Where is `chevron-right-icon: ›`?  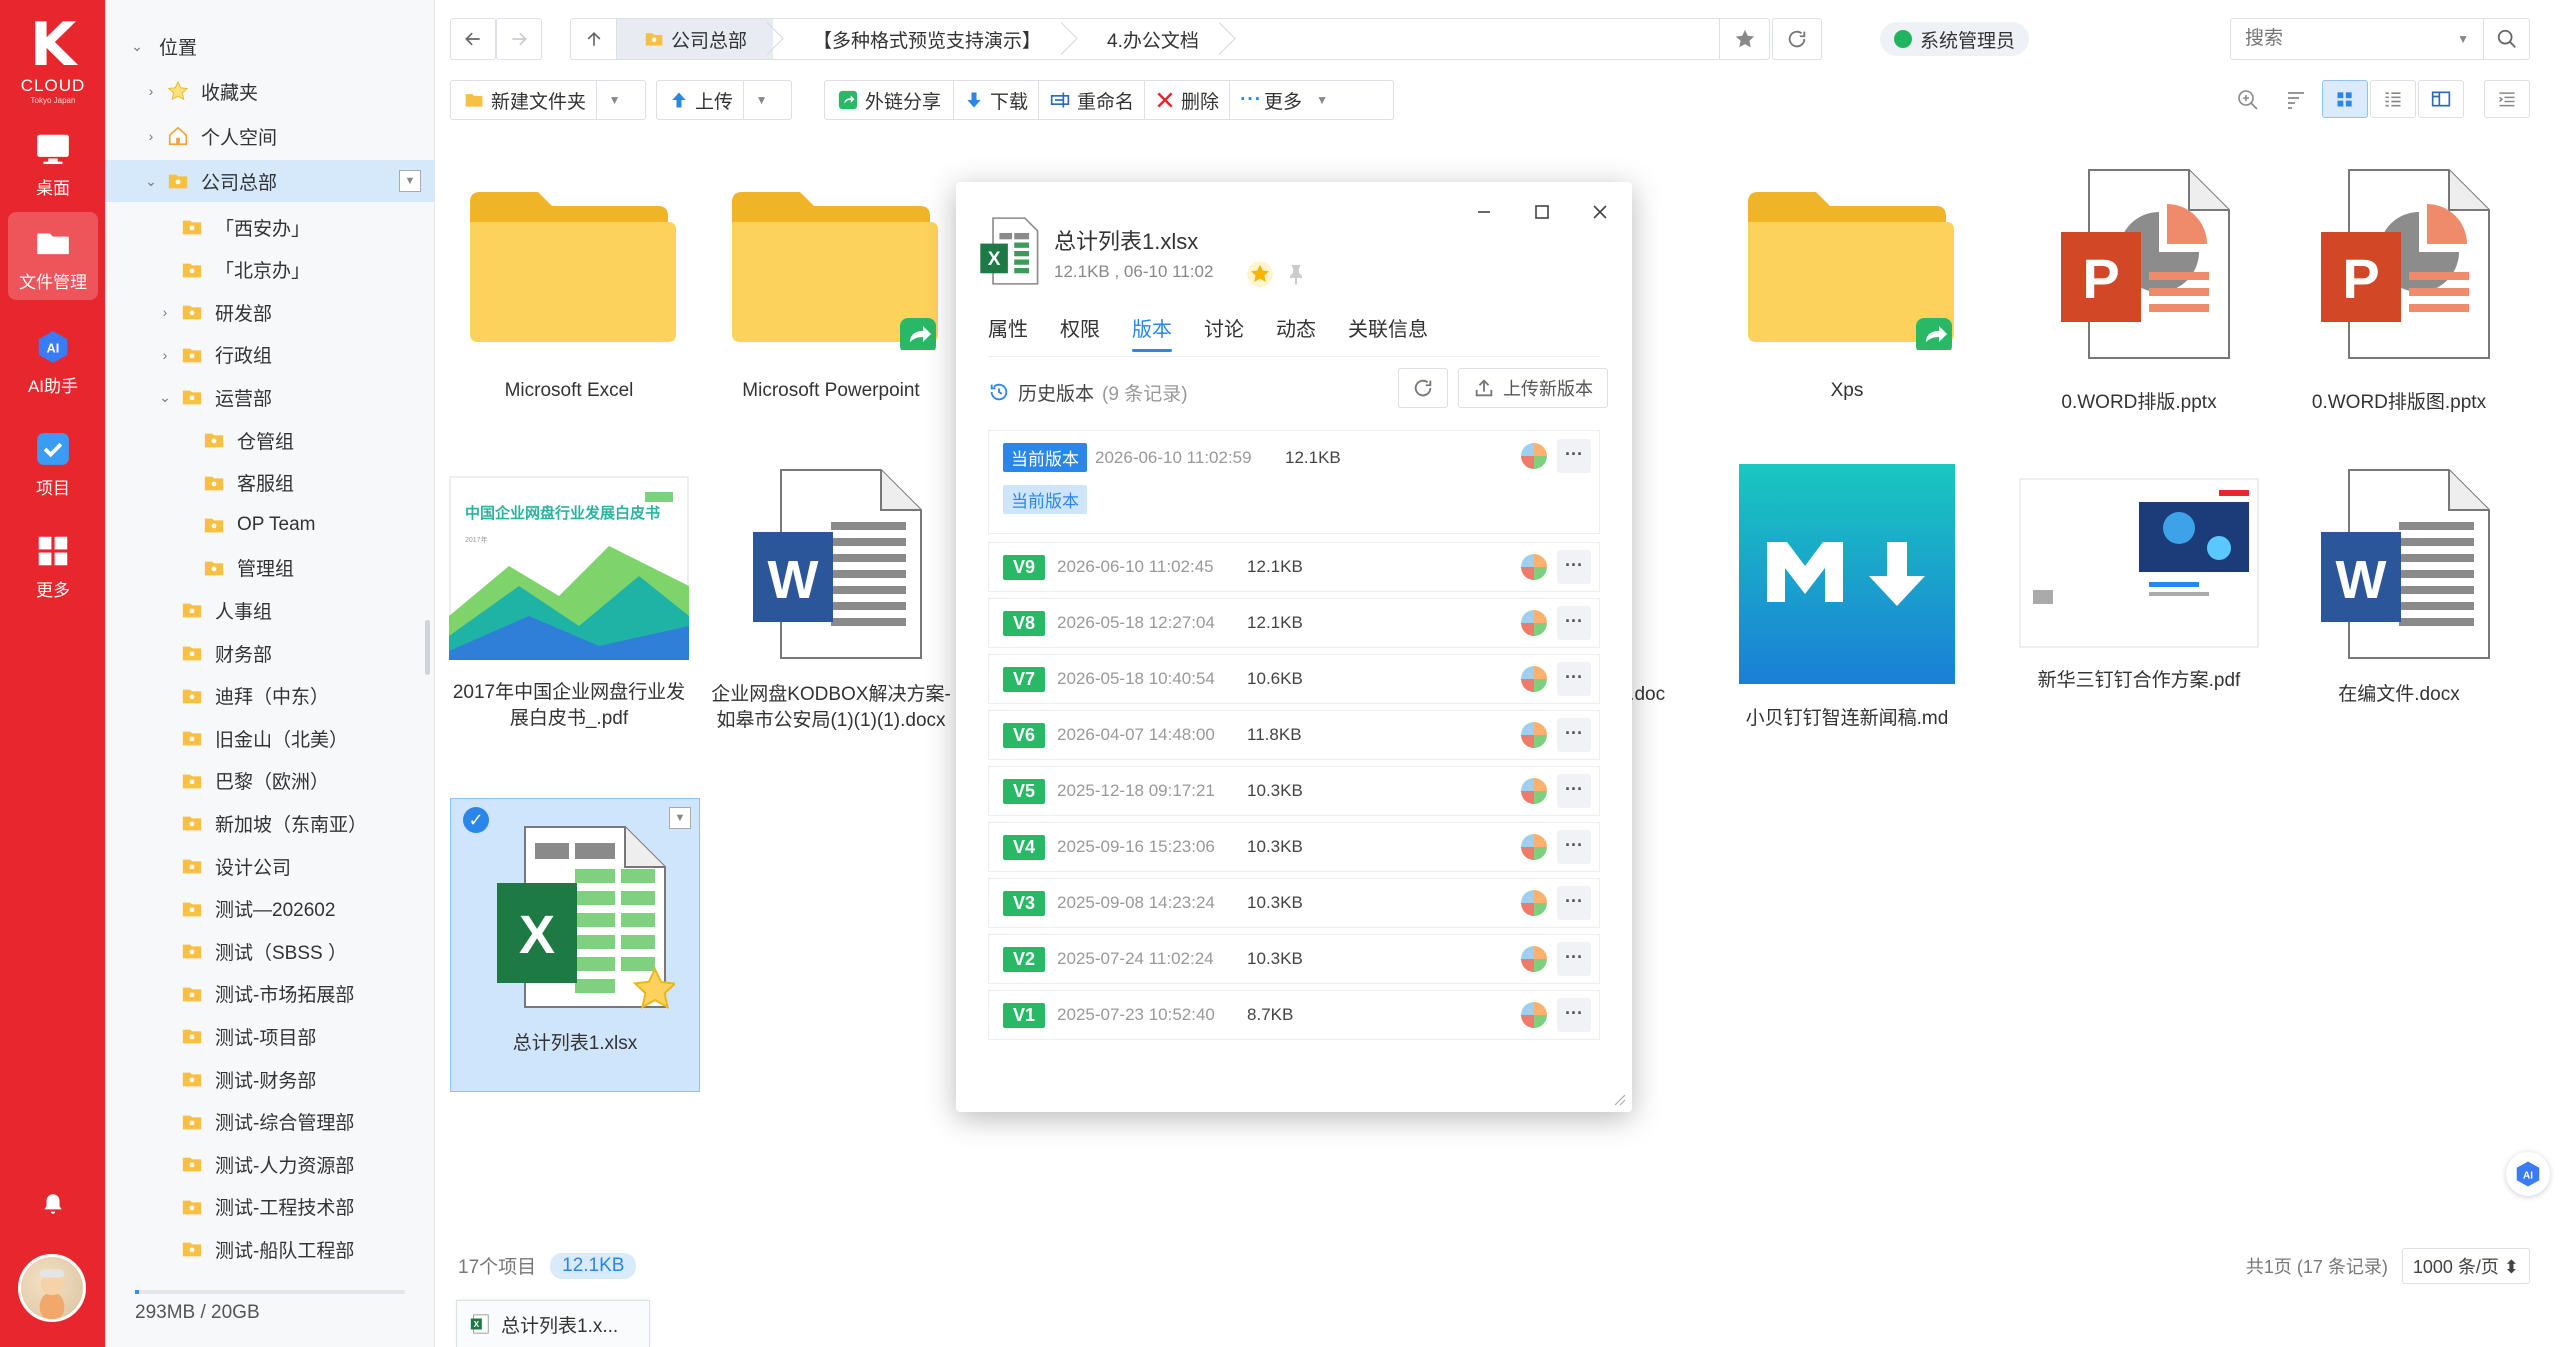 chevron-right-icon: › is located at coordinates (165, 312).